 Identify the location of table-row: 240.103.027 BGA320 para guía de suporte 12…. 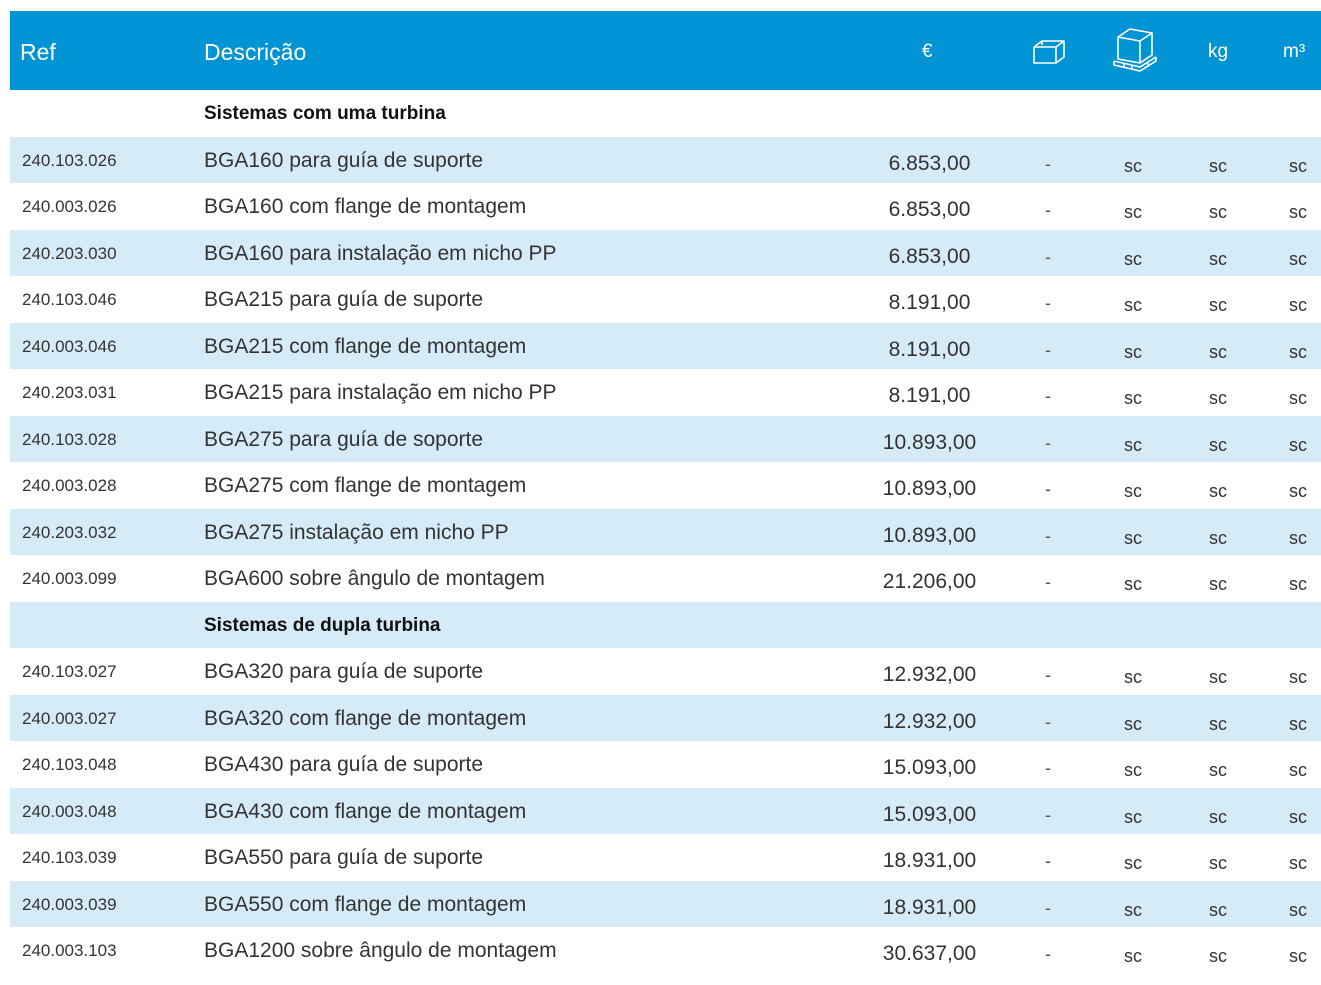
(665, 671).